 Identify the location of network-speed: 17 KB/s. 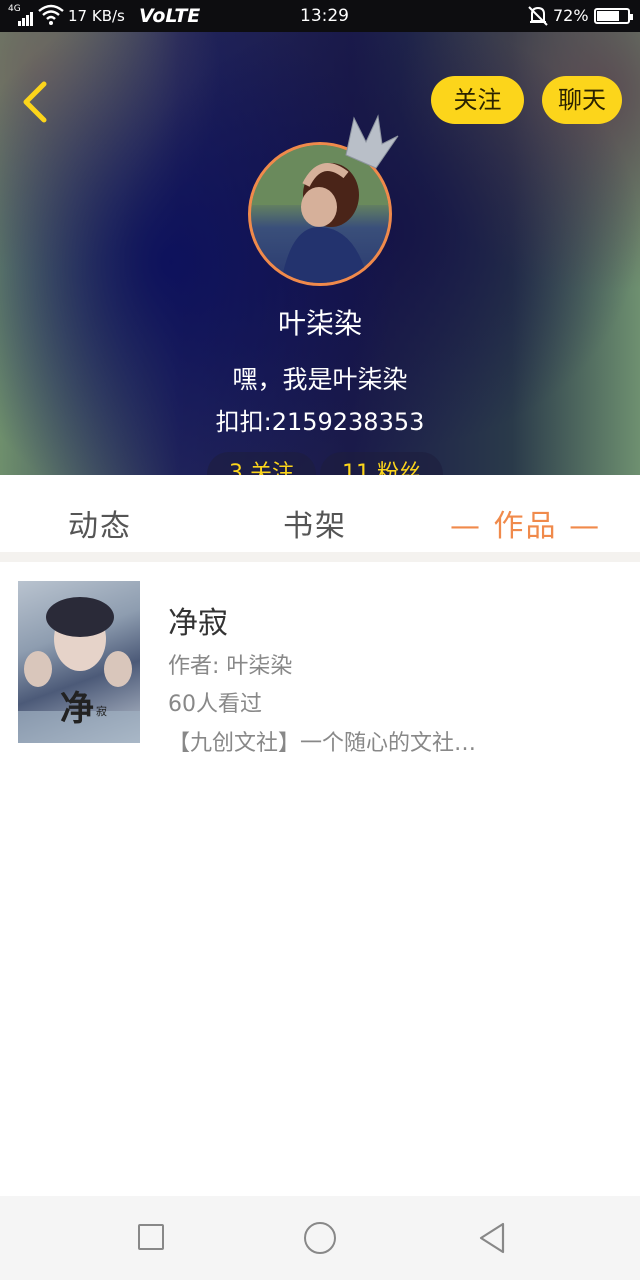
(96, 16).